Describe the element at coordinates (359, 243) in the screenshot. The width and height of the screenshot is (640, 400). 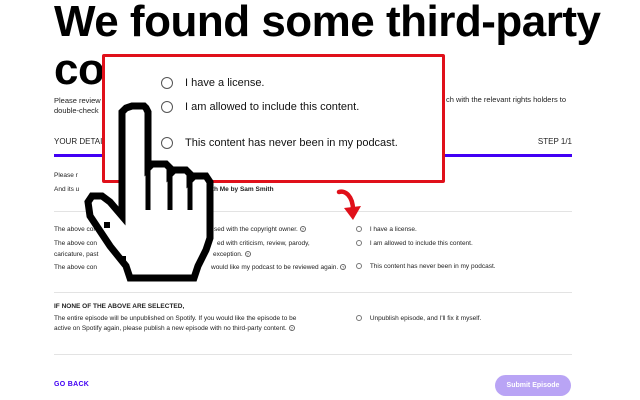
I see `radio-allowed` at that location.